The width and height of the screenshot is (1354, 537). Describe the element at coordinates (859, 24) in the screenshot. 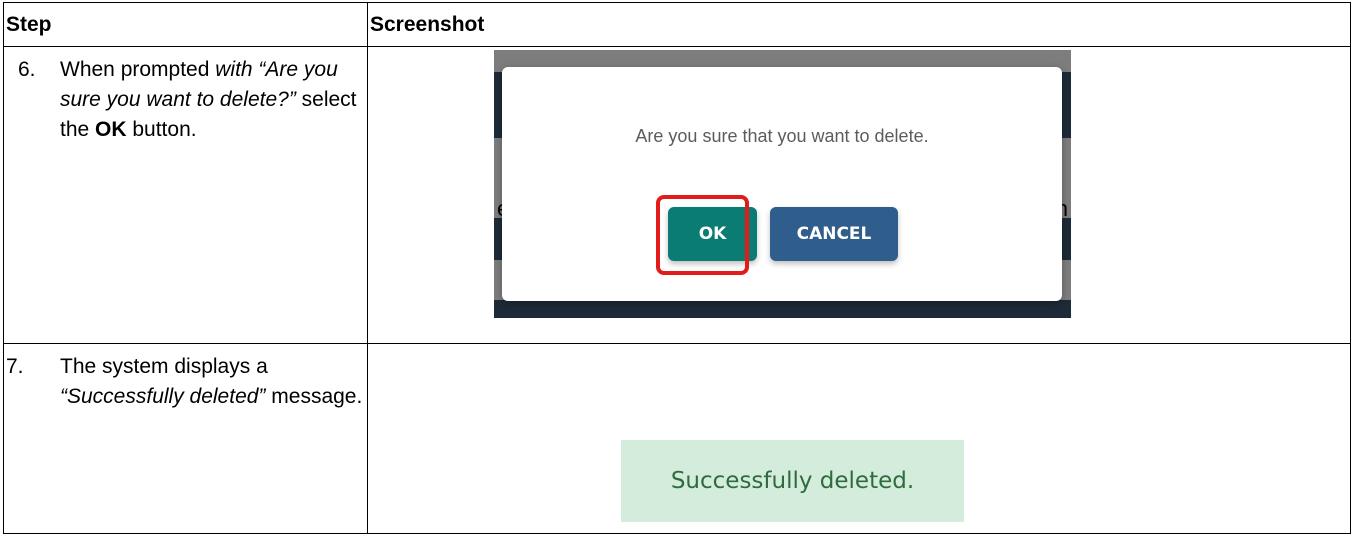

I see `header-screenshot: Screenshot` at that location.